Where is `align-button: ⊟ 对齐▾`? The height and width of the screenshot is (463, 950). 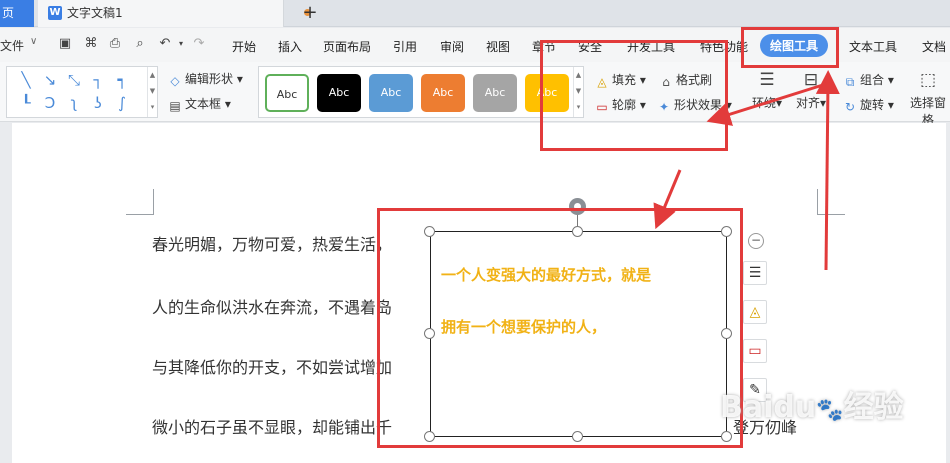
align-button: ⊟ 对齐▾ is located at coordinates (811, 90).